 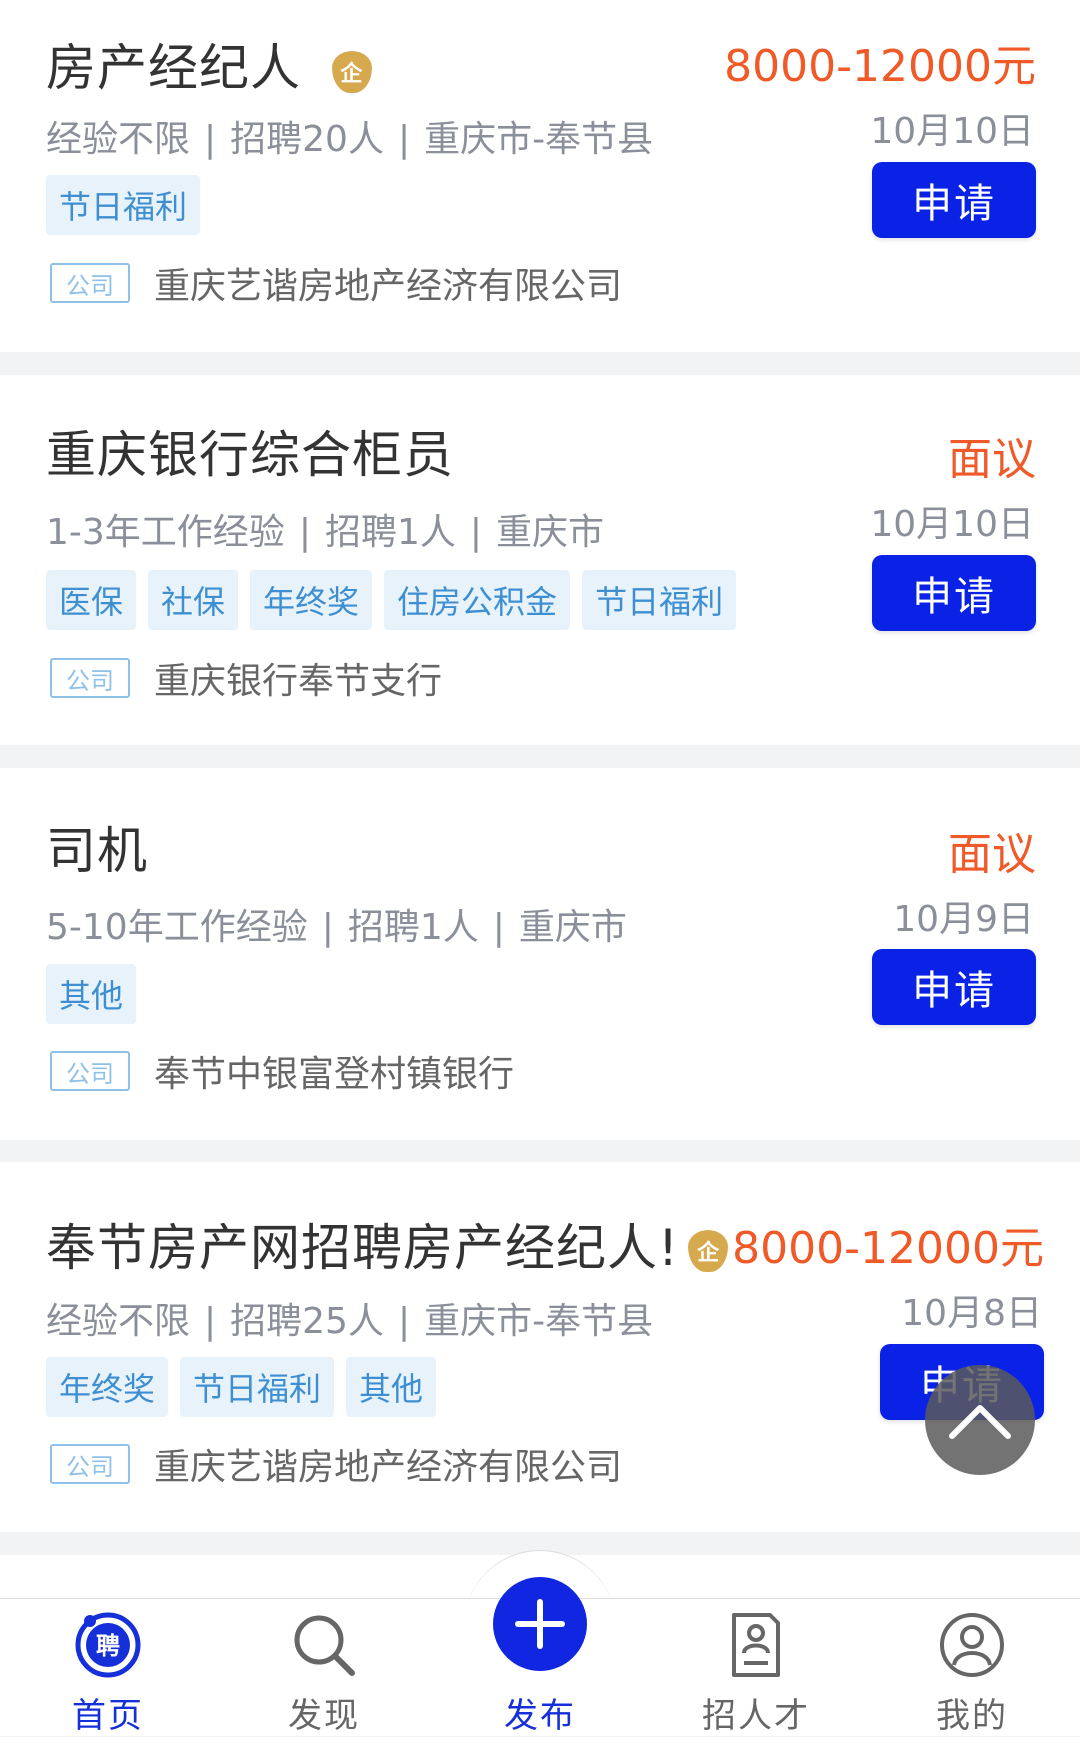 I want to click on recruit-logo-icon: 聘, so click(x=108, y=1645).